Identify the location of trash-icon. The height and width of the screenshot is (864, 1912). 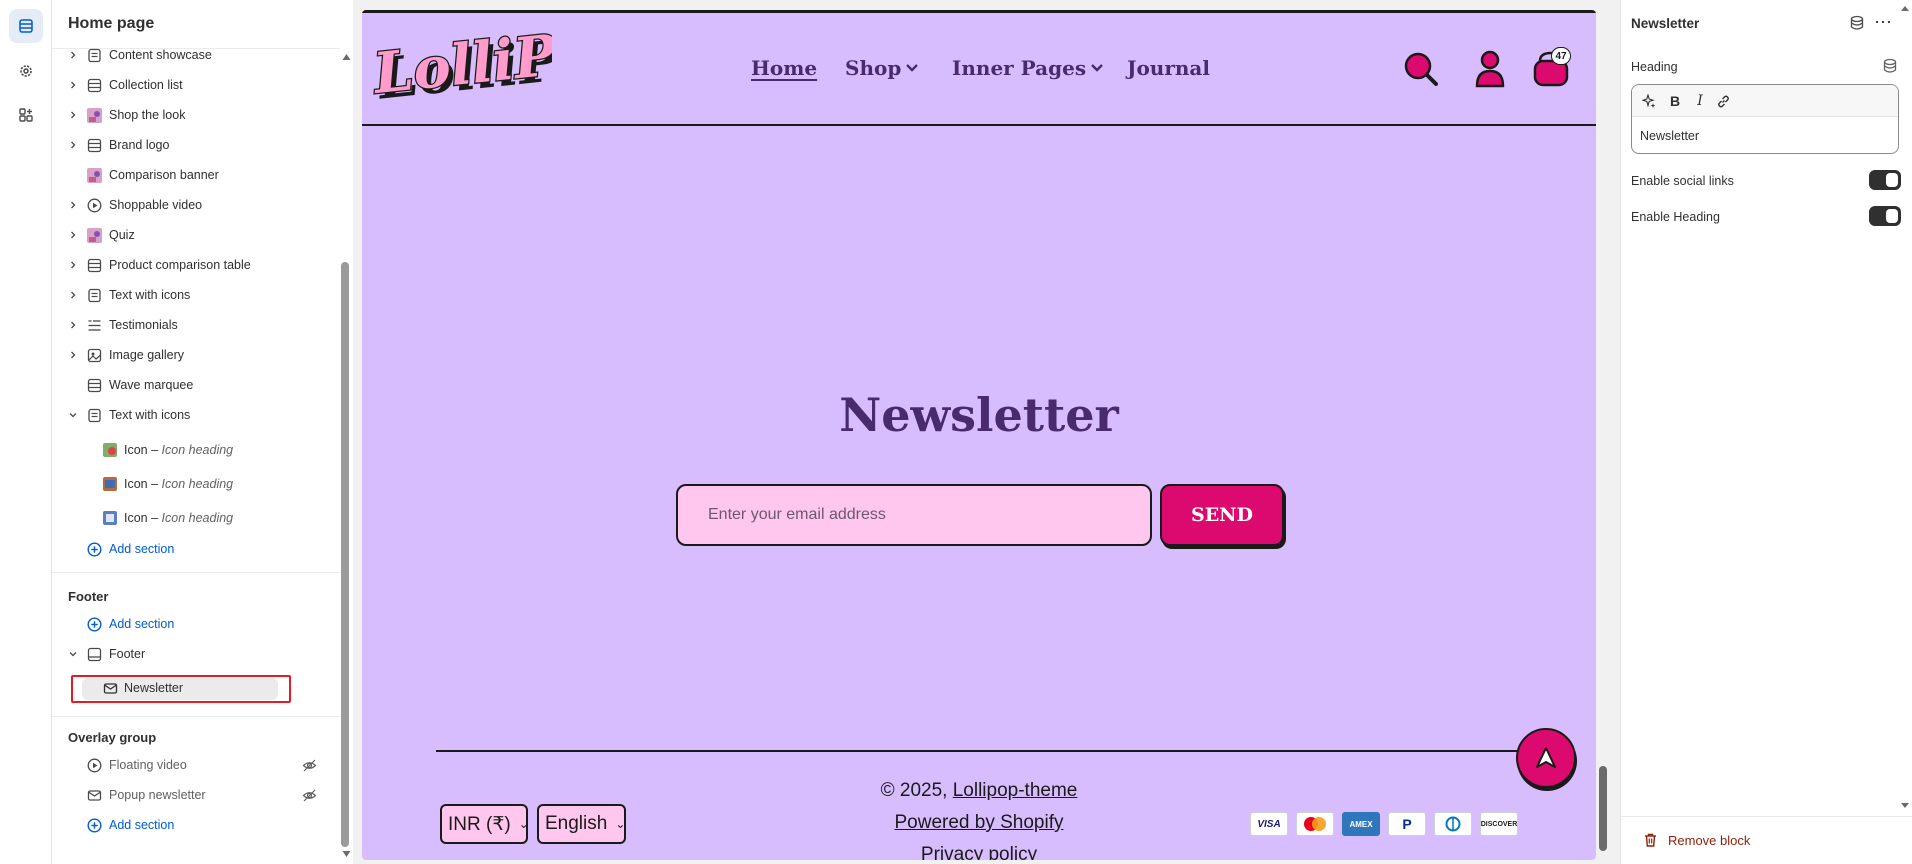
(1650, 840).